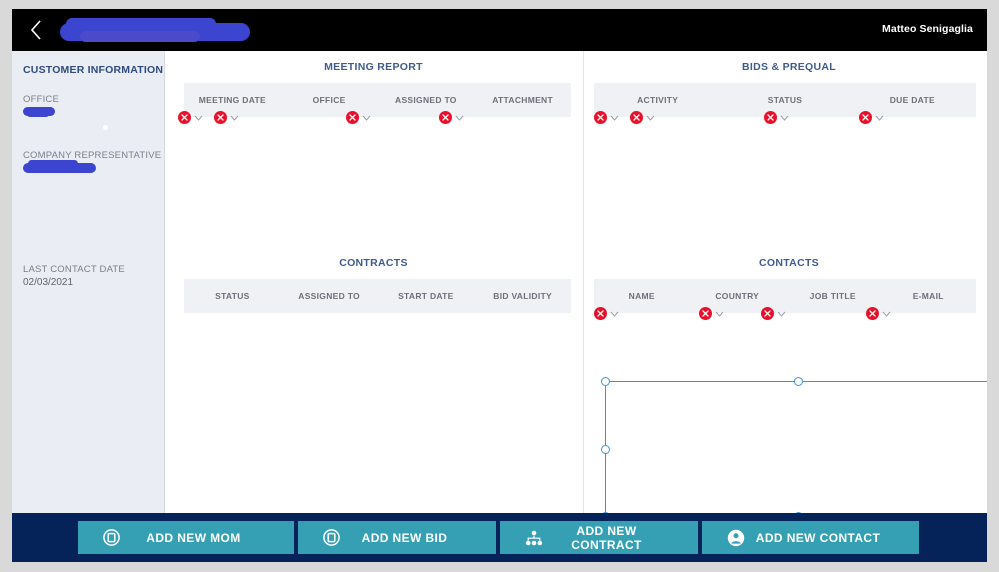 The image size is (999, 572). What do you see at coordinates (789, 155) in the screenshot?
I see `panel-bids-prequal: BIDS & PREQUAL ACTIVITY STATUS DUE DATE` at bounding box center [789, 155].